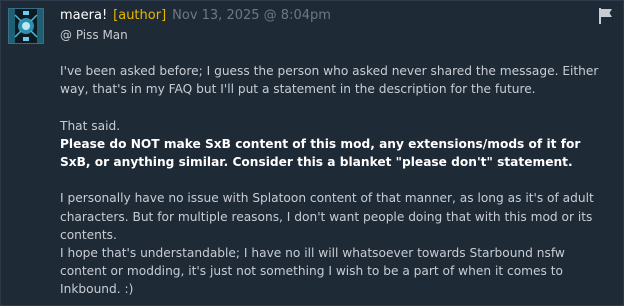 This screenshot has height=306, width=624. What do you see at coordinates (83, 15) in the screenshot?
I see `author-name-link: maera!` at bounding box center [83, 15].